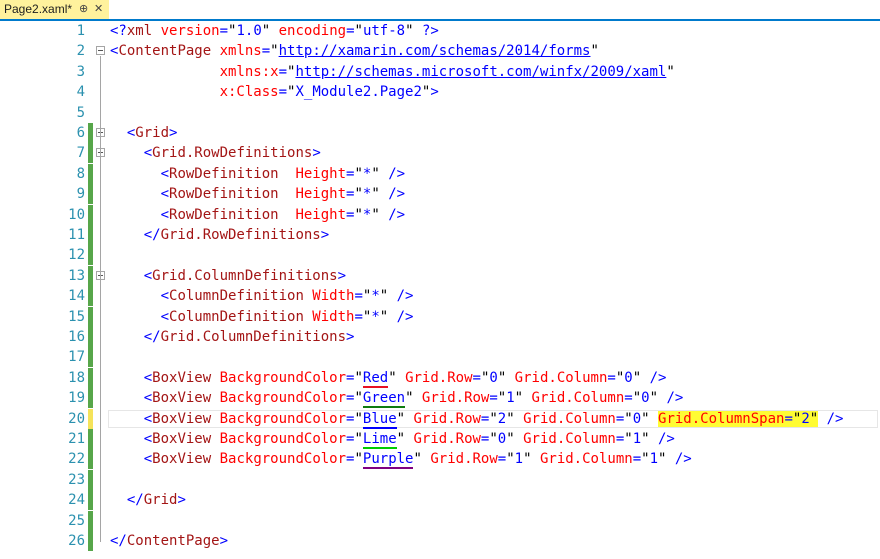 The height and width of the screenshot is (559, 880). What do you see at coordinates (440, 500) in the screenshot?
I see `code-line: 24 </Grid>` at bounding box center [440, 500].